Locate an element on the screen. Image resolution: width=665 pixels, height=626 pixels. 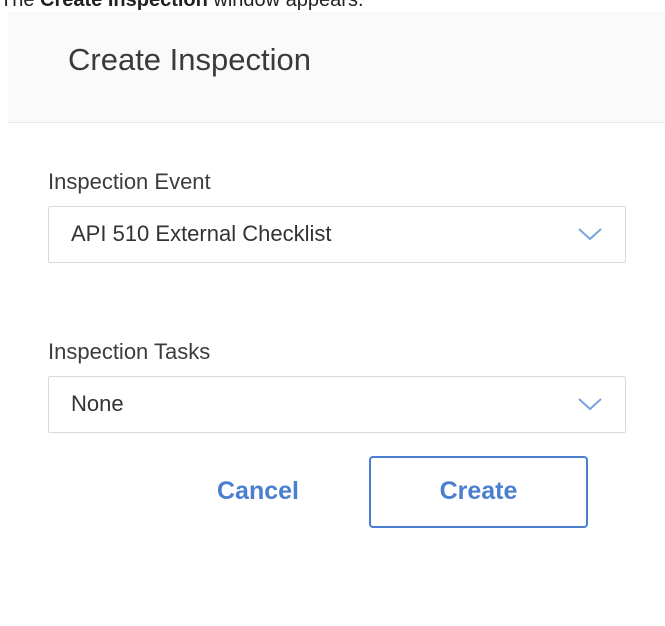
create-button: Create is located at coordinates (478, 492).